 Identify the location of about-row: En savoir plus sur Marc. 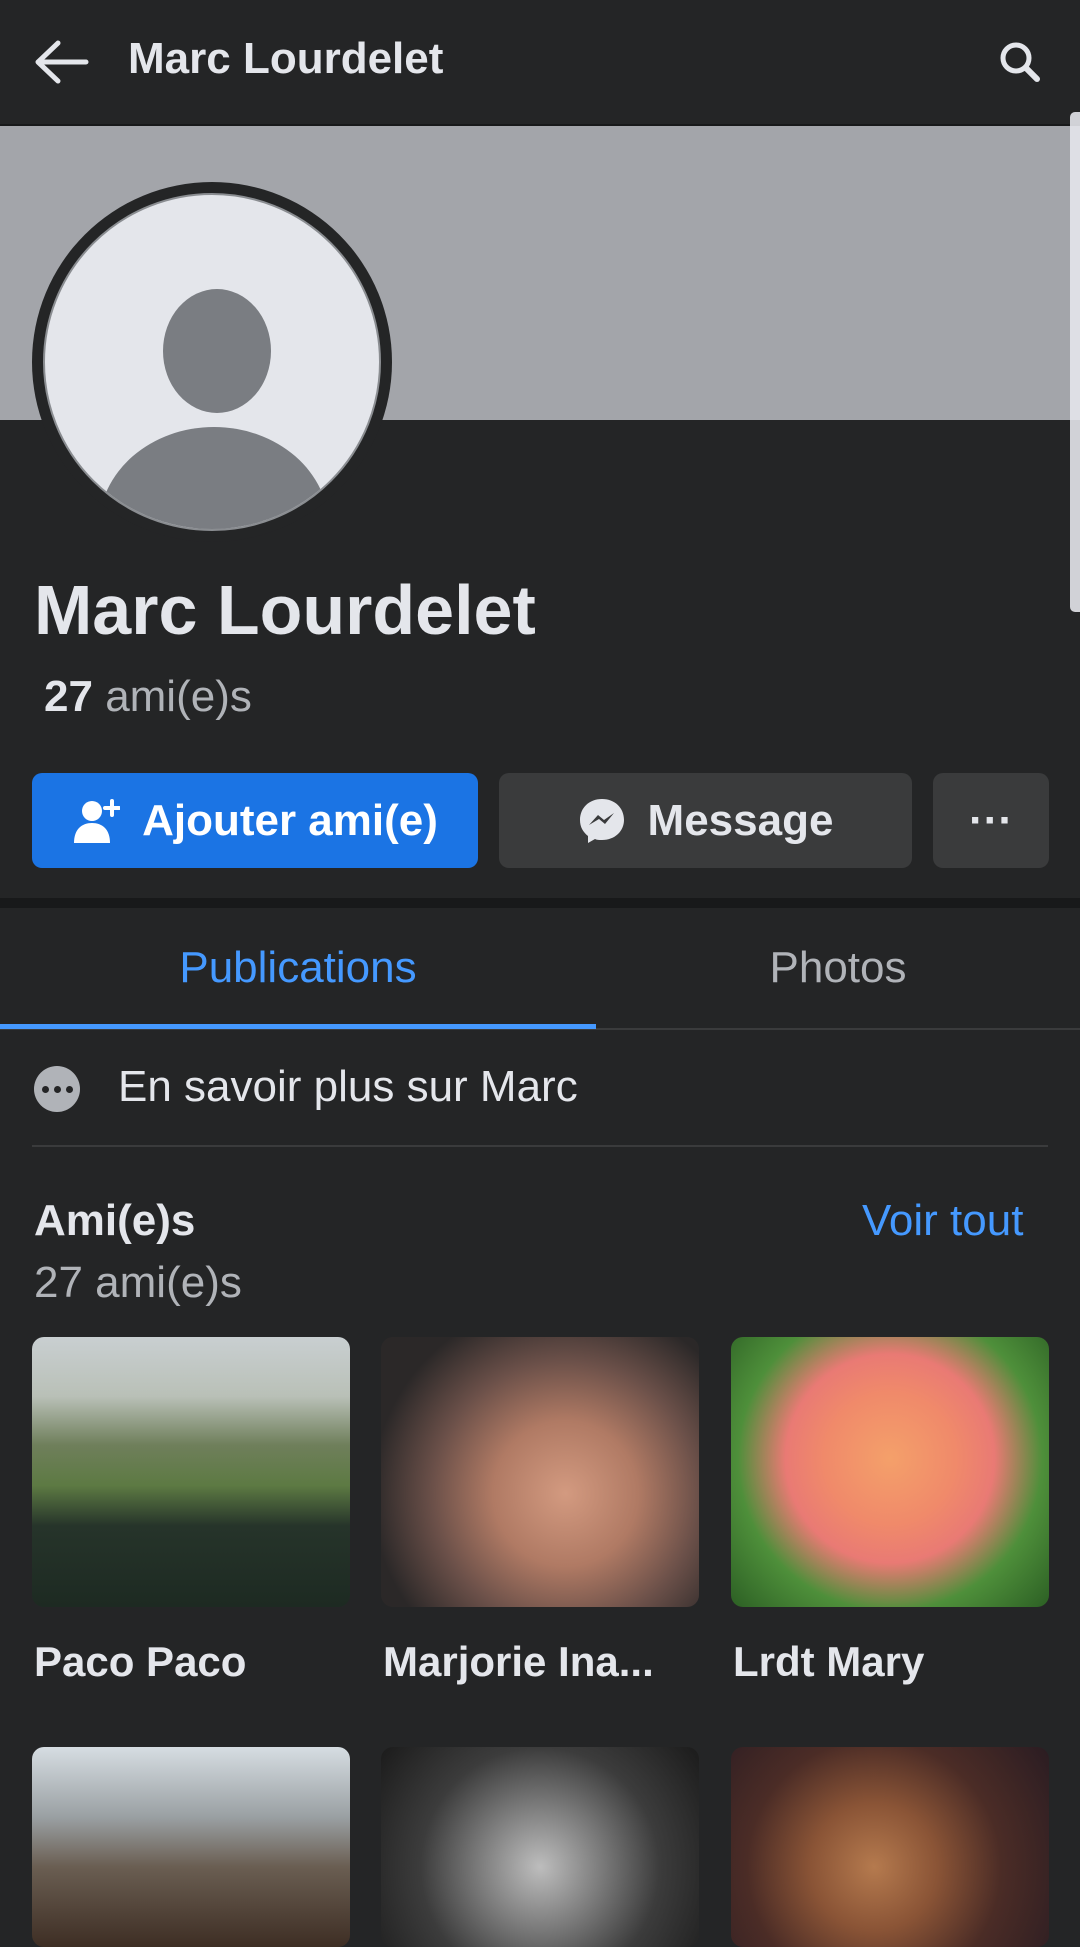
(540, 1088).